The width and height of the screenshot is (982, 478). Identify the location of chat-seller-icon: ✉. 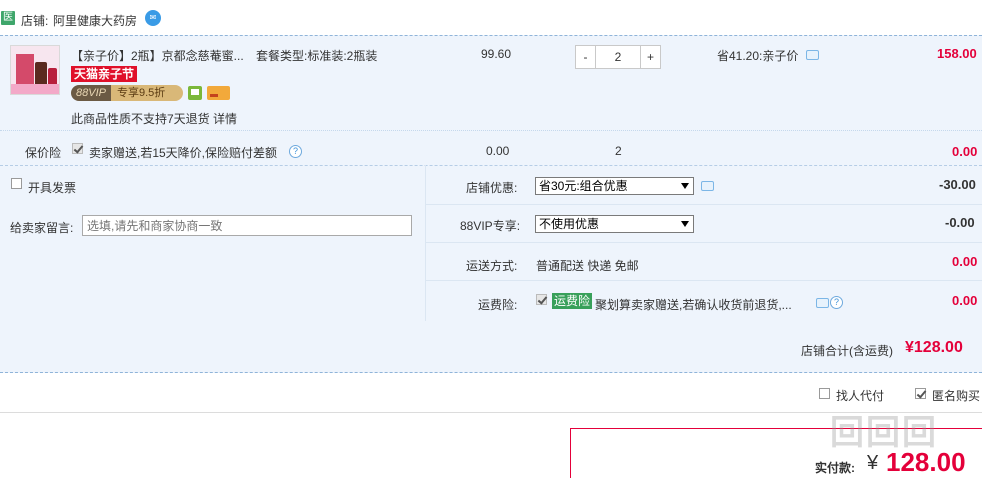
(153, 18).